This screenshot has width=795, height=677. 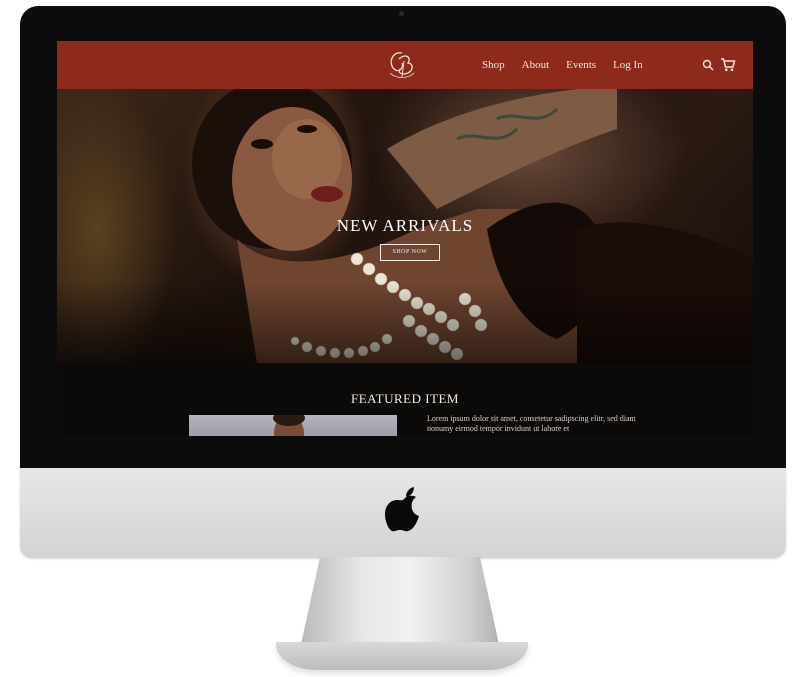 What do you see at coordinates (401, 13) in the screenshot?
I see `camera-icon` at bounding box center [401, 13].